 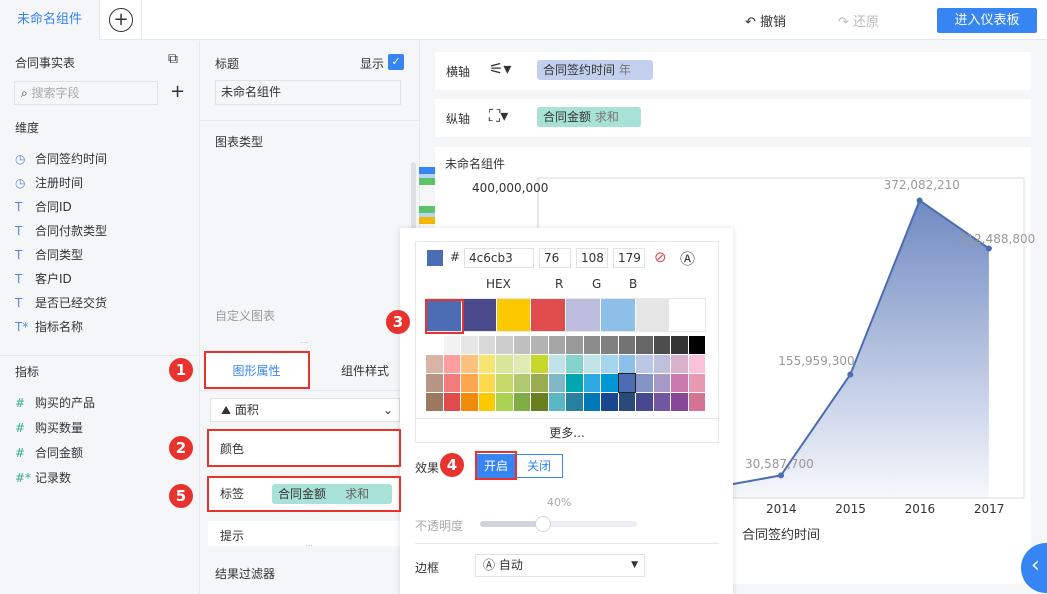 What do you see at coordinates (542, 524) in the screenshot?
I see `opacity-slider-handle` at bounding box center [542, 524].